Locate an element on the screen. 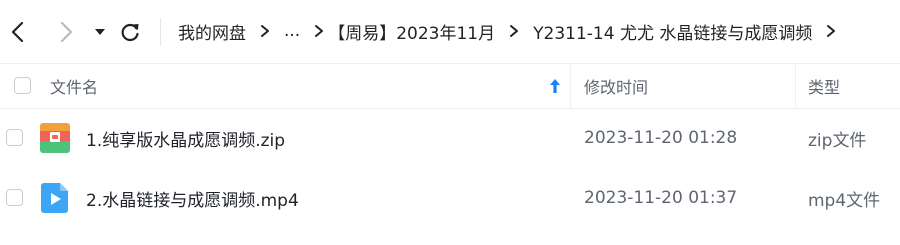  caret-down-icon is located at coordinates (100, 32).